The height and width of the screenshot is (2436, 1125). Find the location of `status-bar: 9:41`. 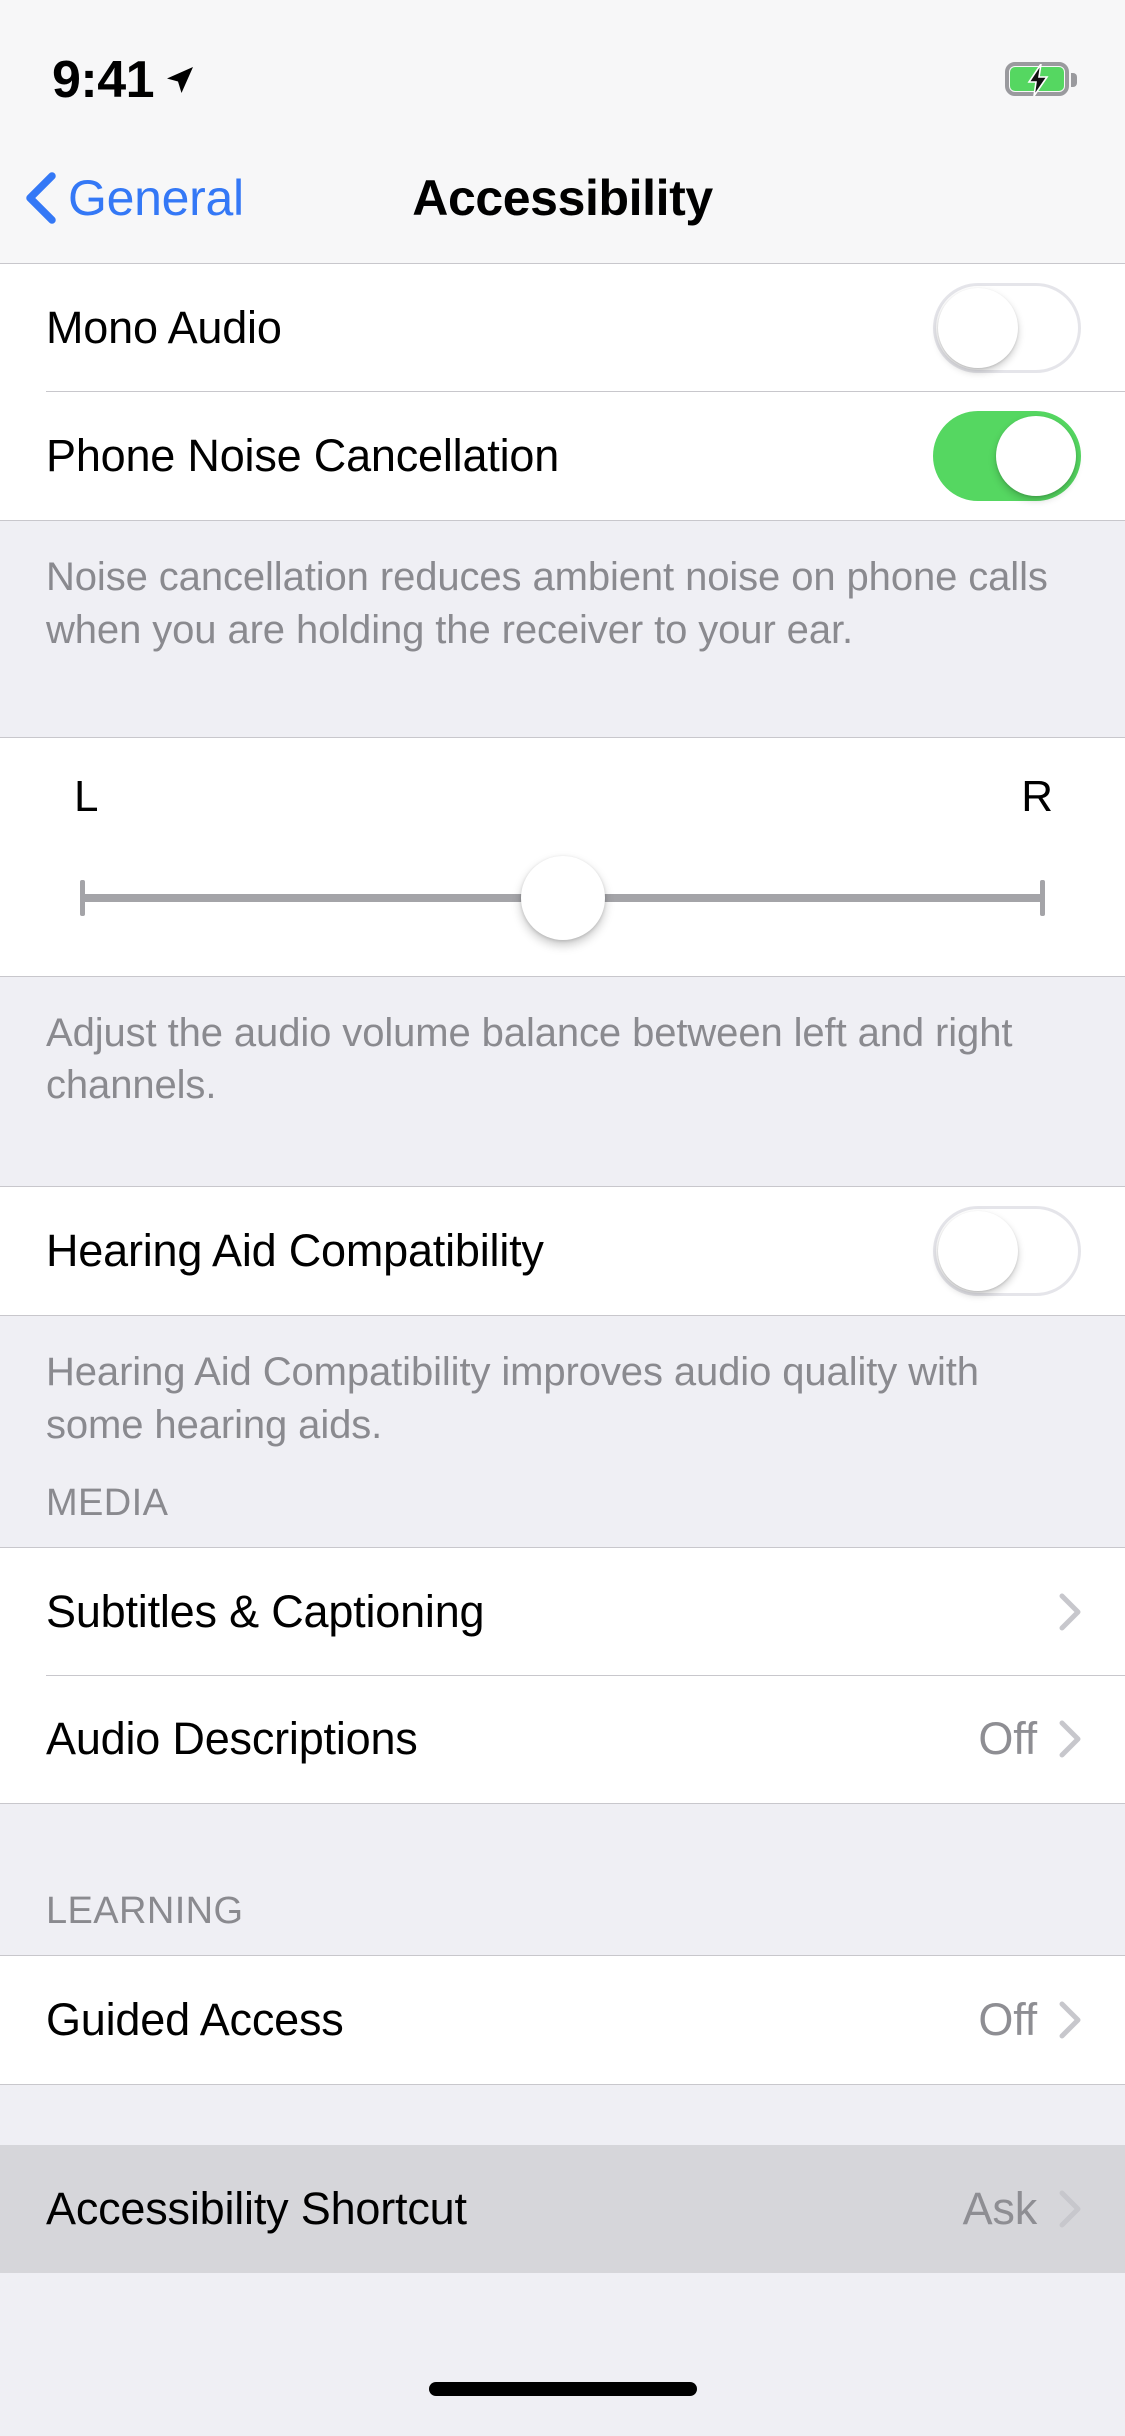

status-bar: 9:41 is located at coordinates (562, 66).